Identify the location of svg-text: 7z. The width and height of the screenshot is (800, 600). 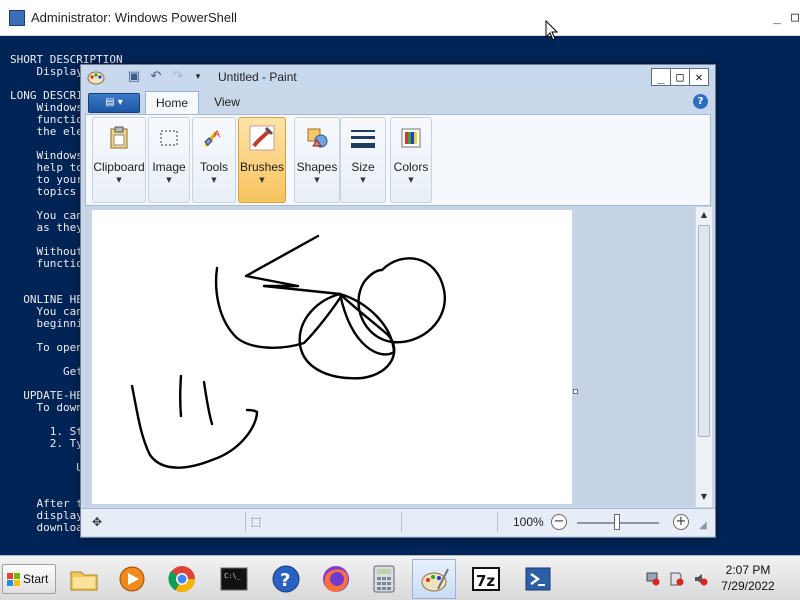
(485, 581).